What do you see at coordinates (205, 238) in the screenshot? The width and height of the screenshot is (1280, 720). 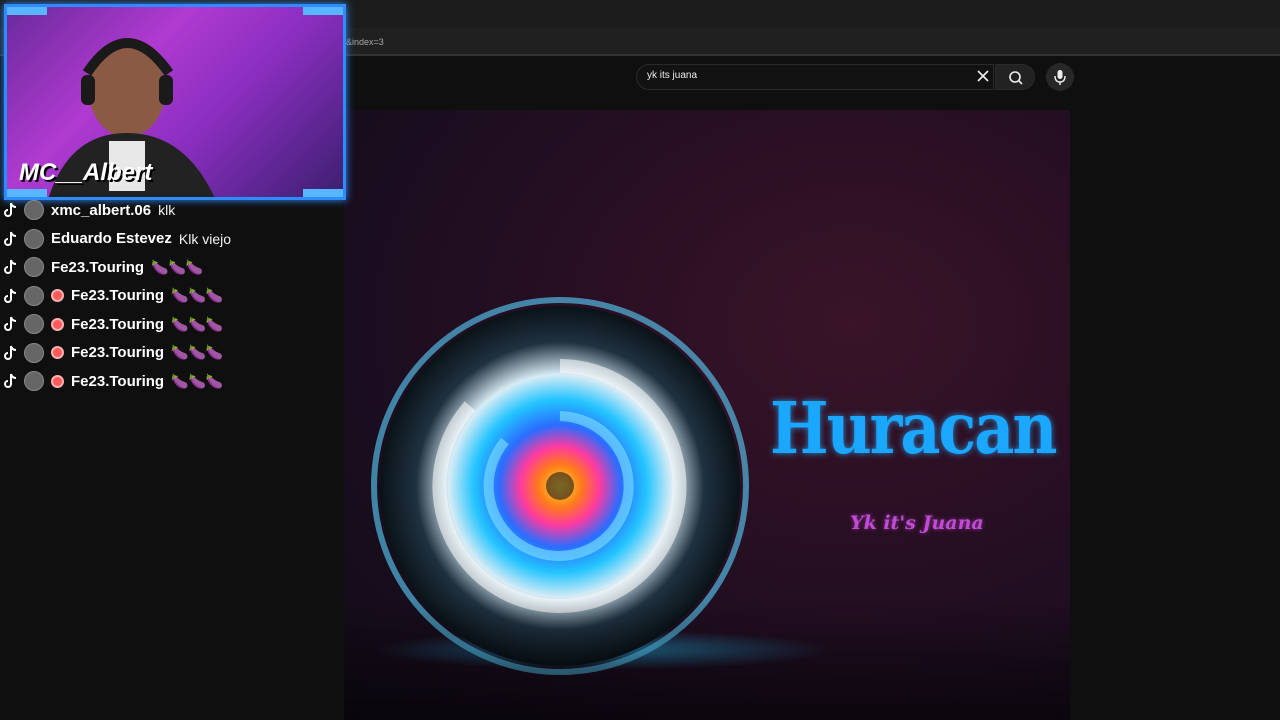 I see `chat-text: Klk viejo` at bounding box center [205, 238].